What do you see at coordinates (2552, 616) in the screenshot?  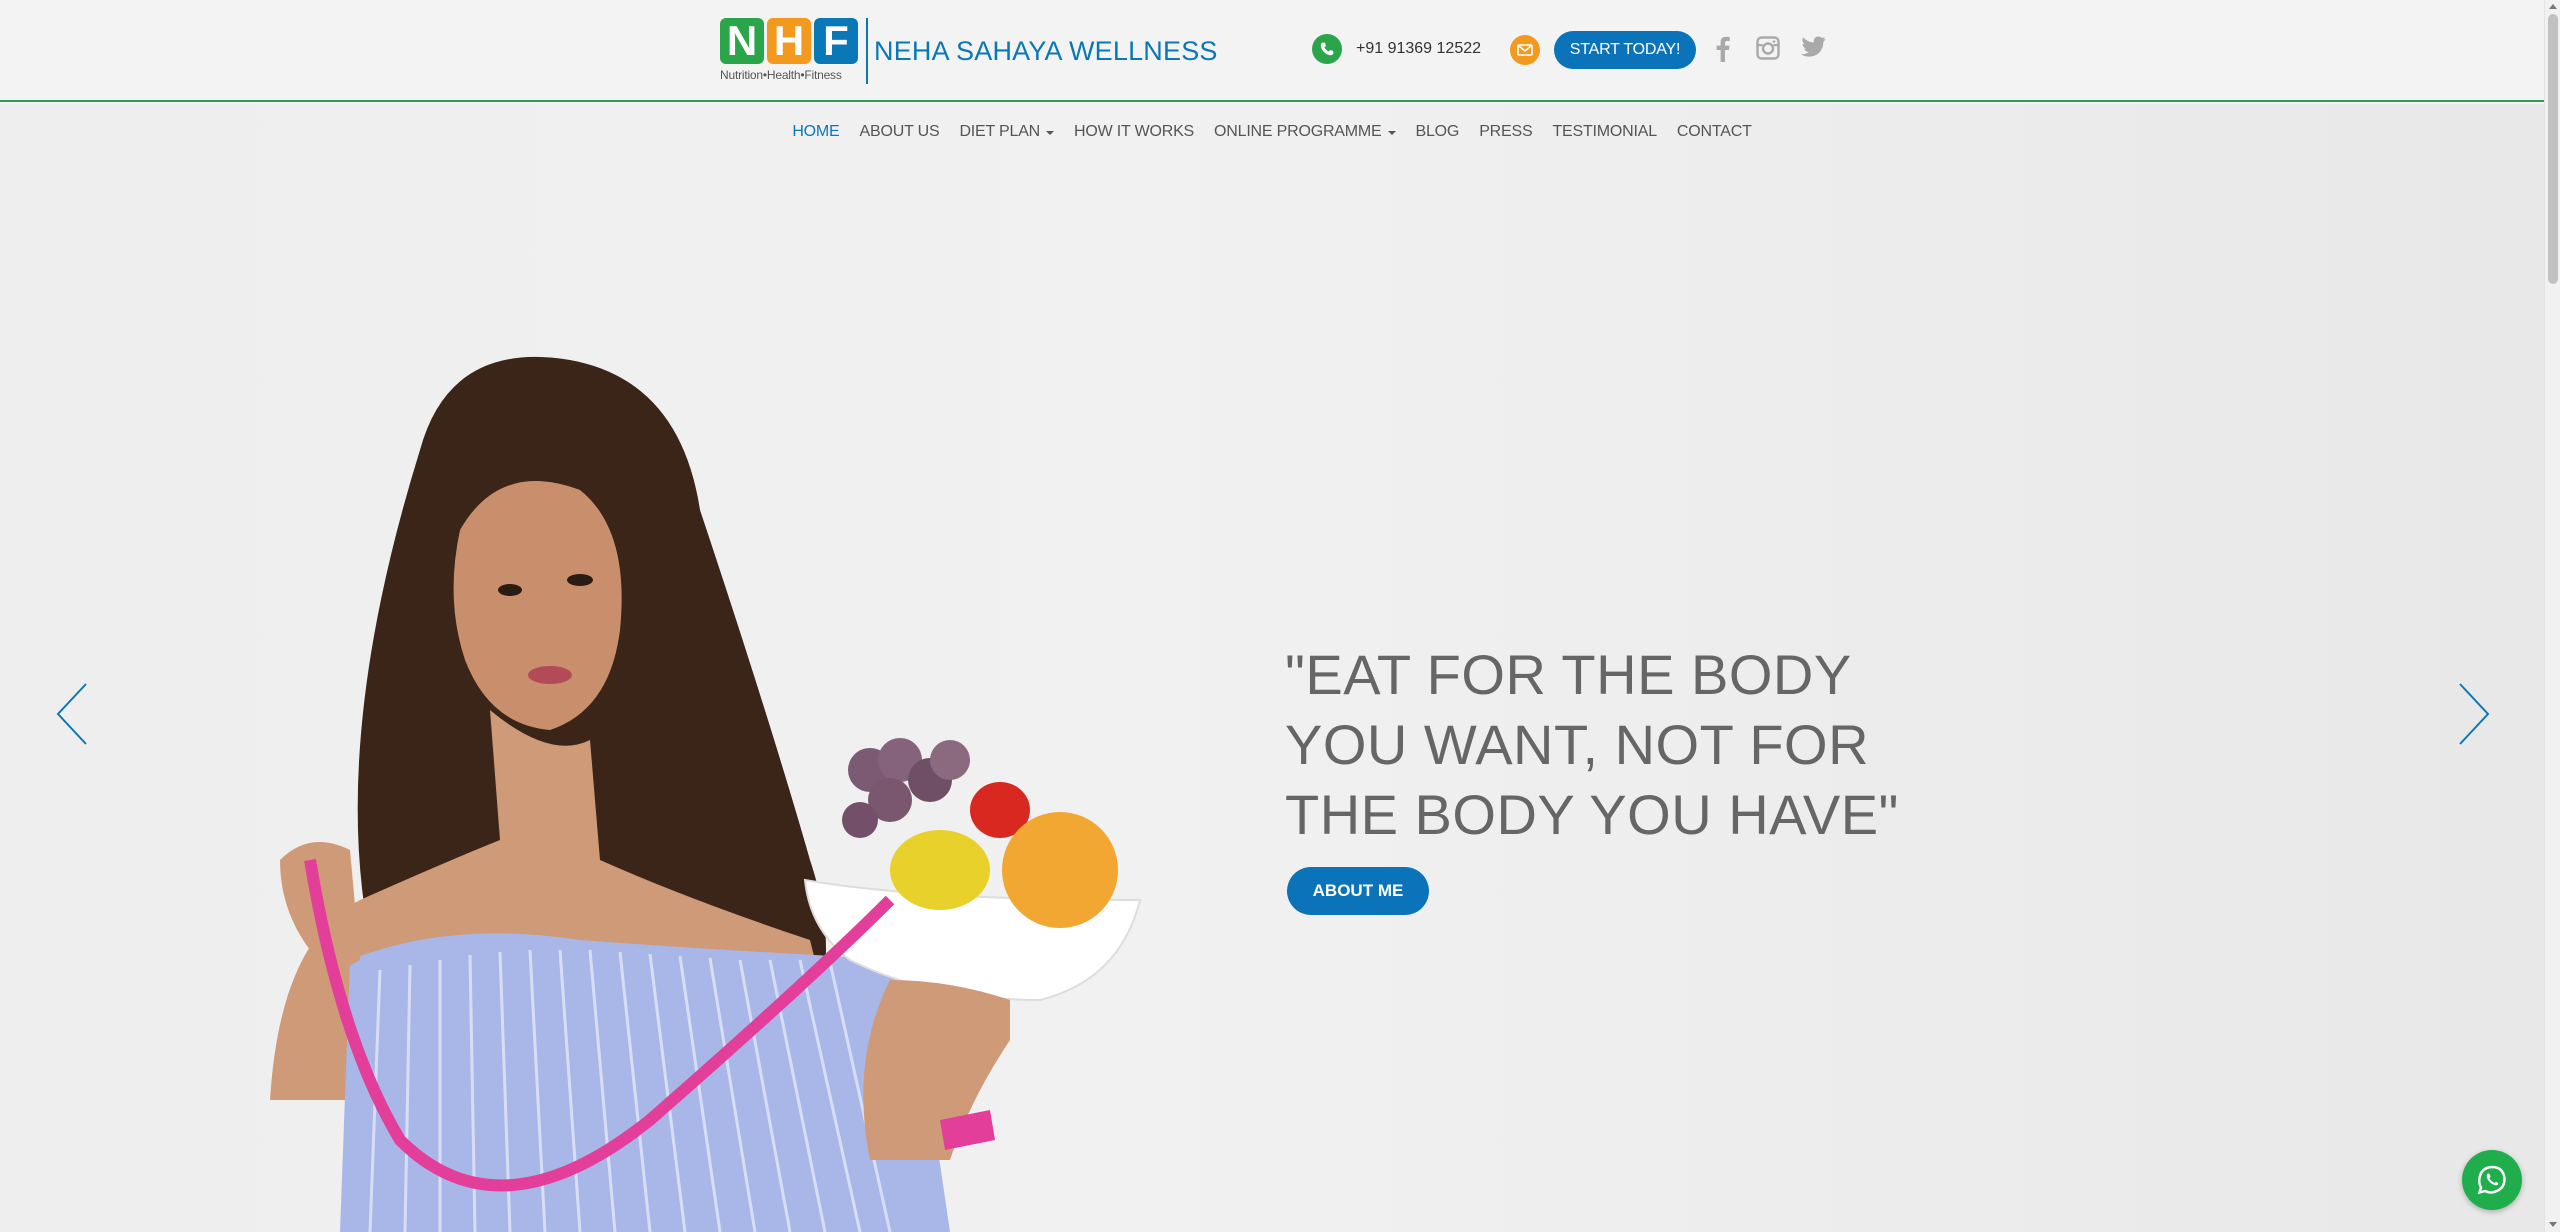 I see `page-scrollbar` at bounding box center [2552, 616].